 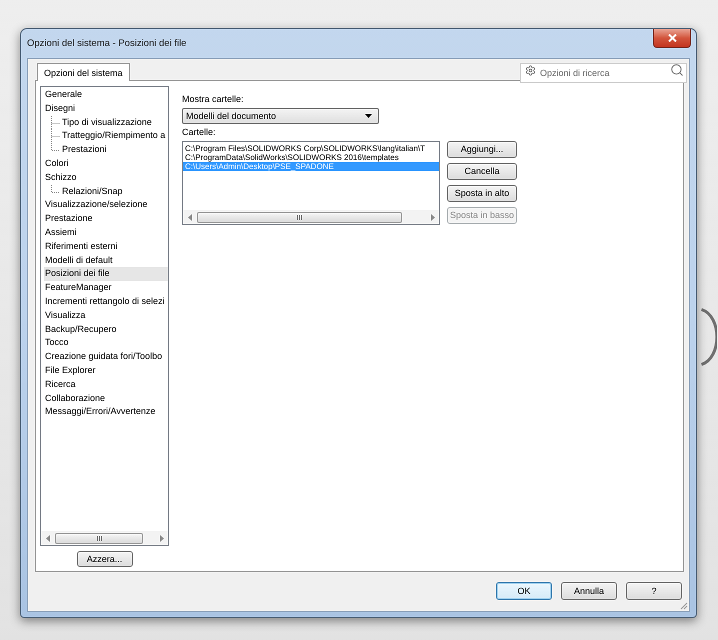 I want to click on dialog-button: ?, so click(x=654, y=591).